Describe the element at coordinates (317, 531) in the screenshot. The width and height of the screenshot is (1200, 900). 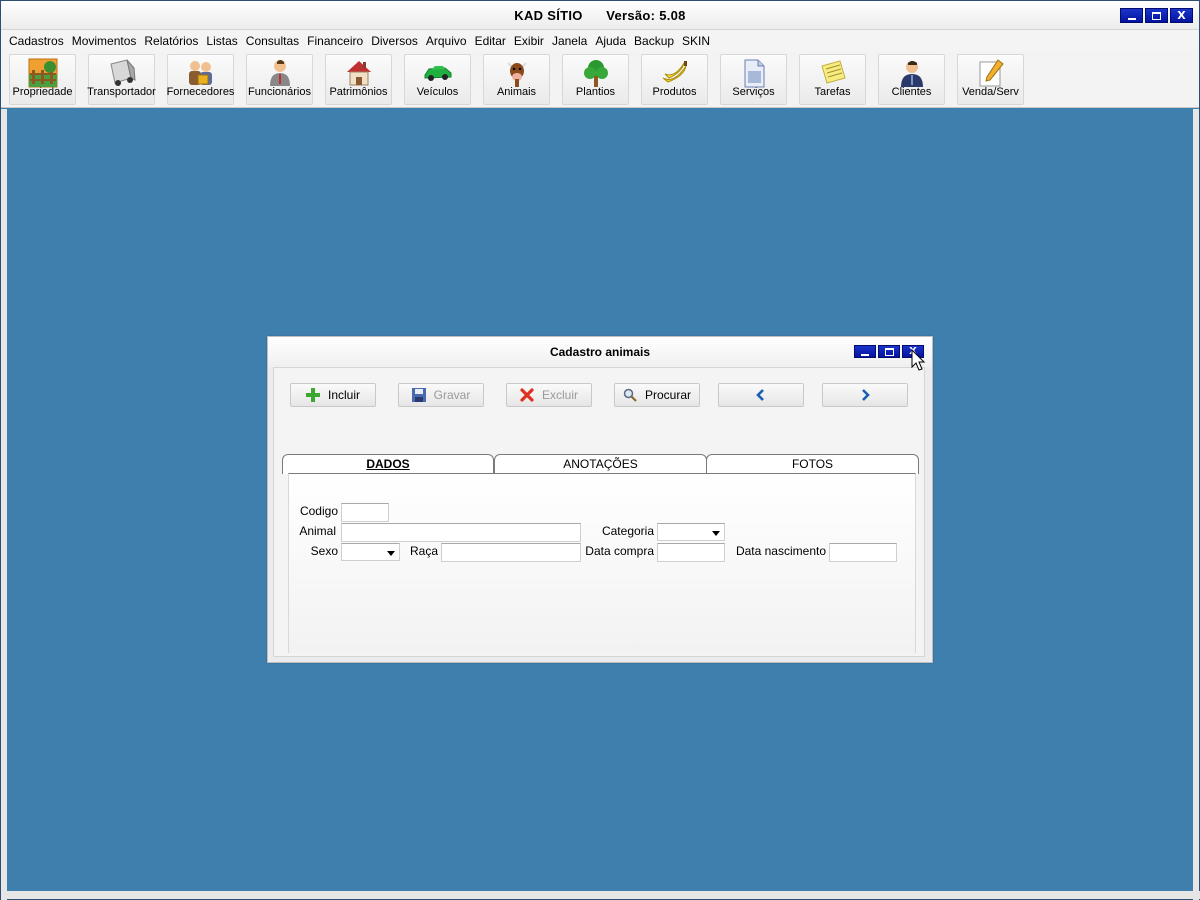
I see `animal-label: Animal` at that location.